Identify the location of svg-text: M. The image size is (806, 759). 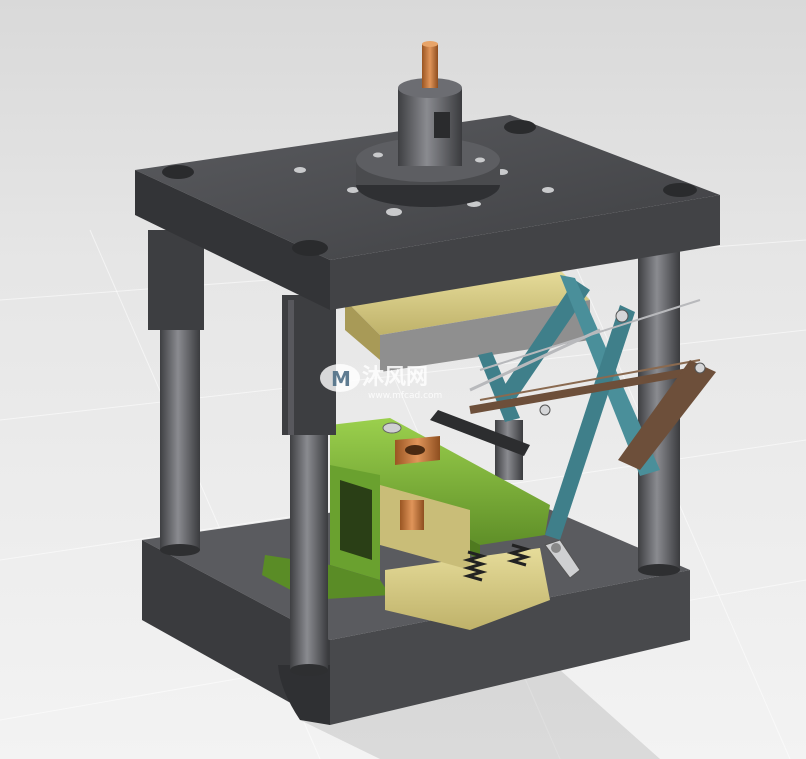
(341, 379).